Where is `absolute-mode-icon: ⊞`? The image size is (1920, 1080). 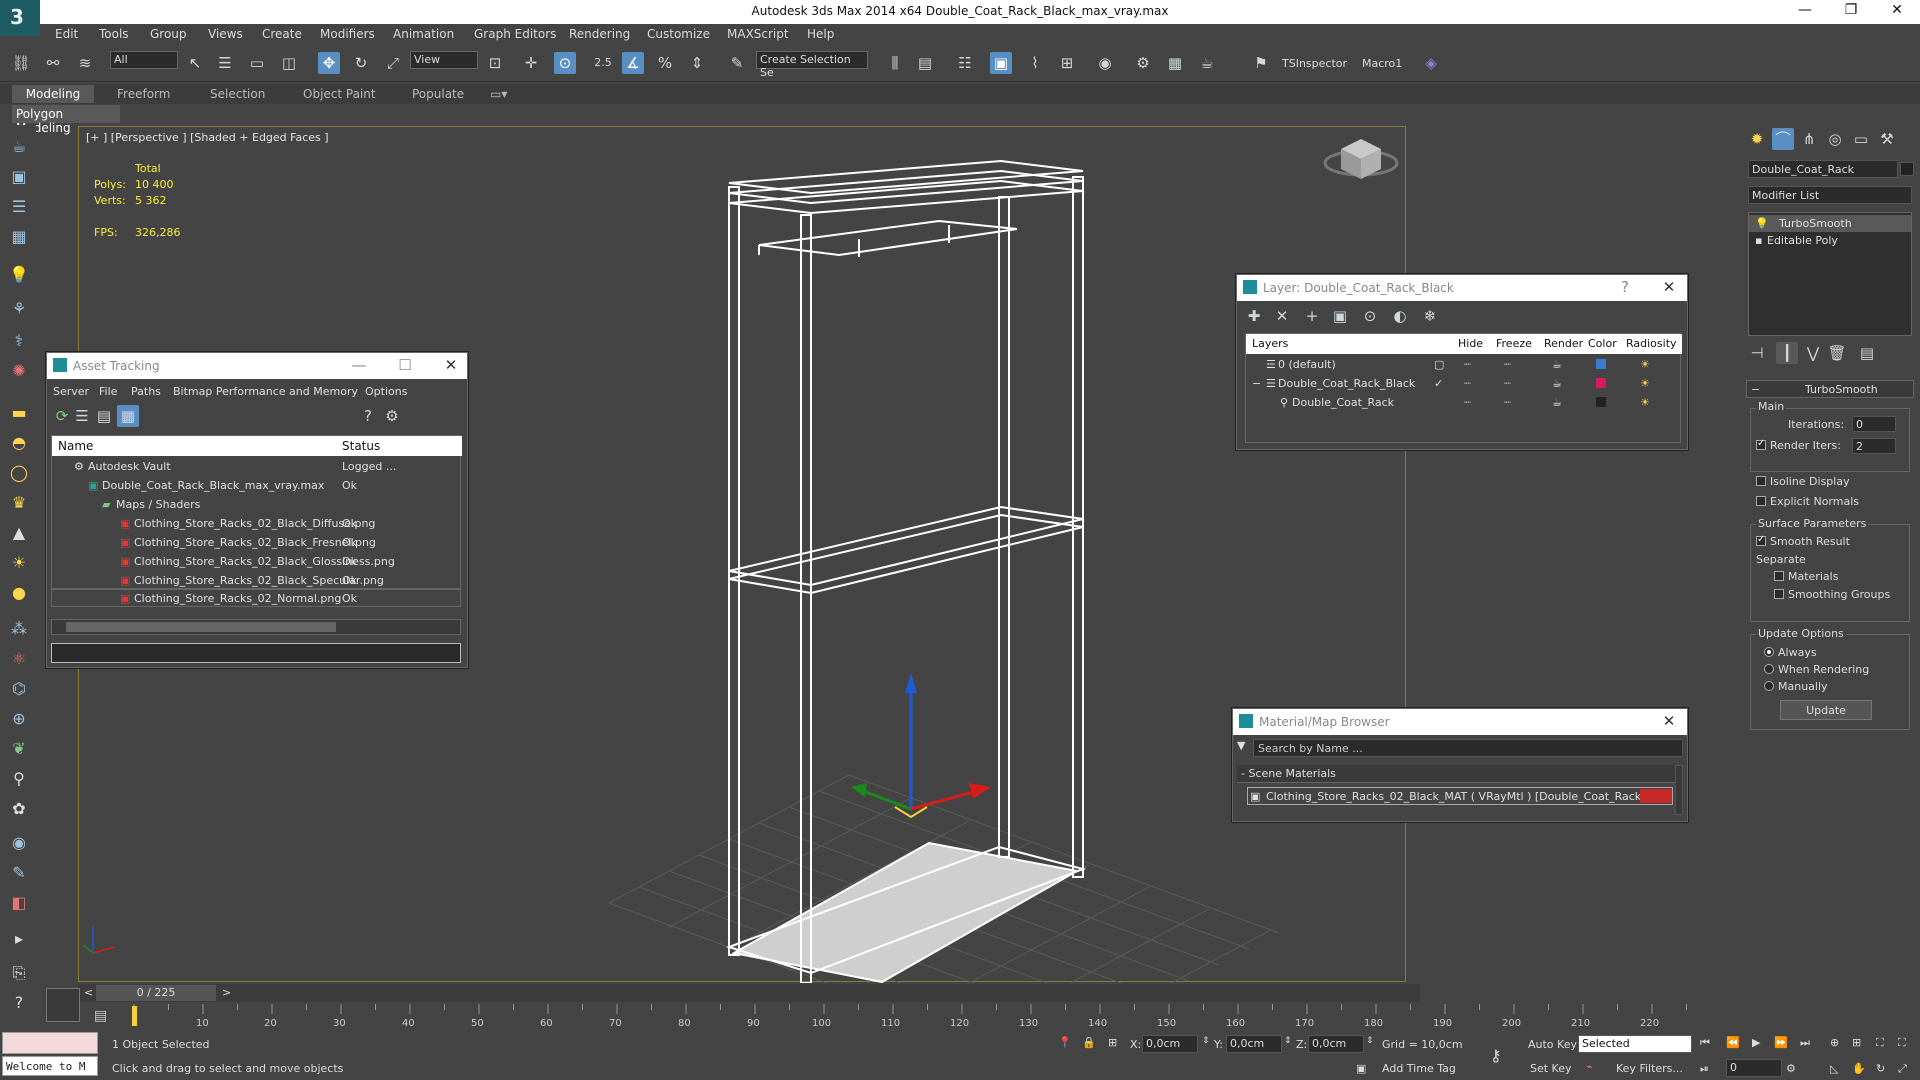 absolute-mode-icon: ⊞ is located at coordinates (1112, 1042).